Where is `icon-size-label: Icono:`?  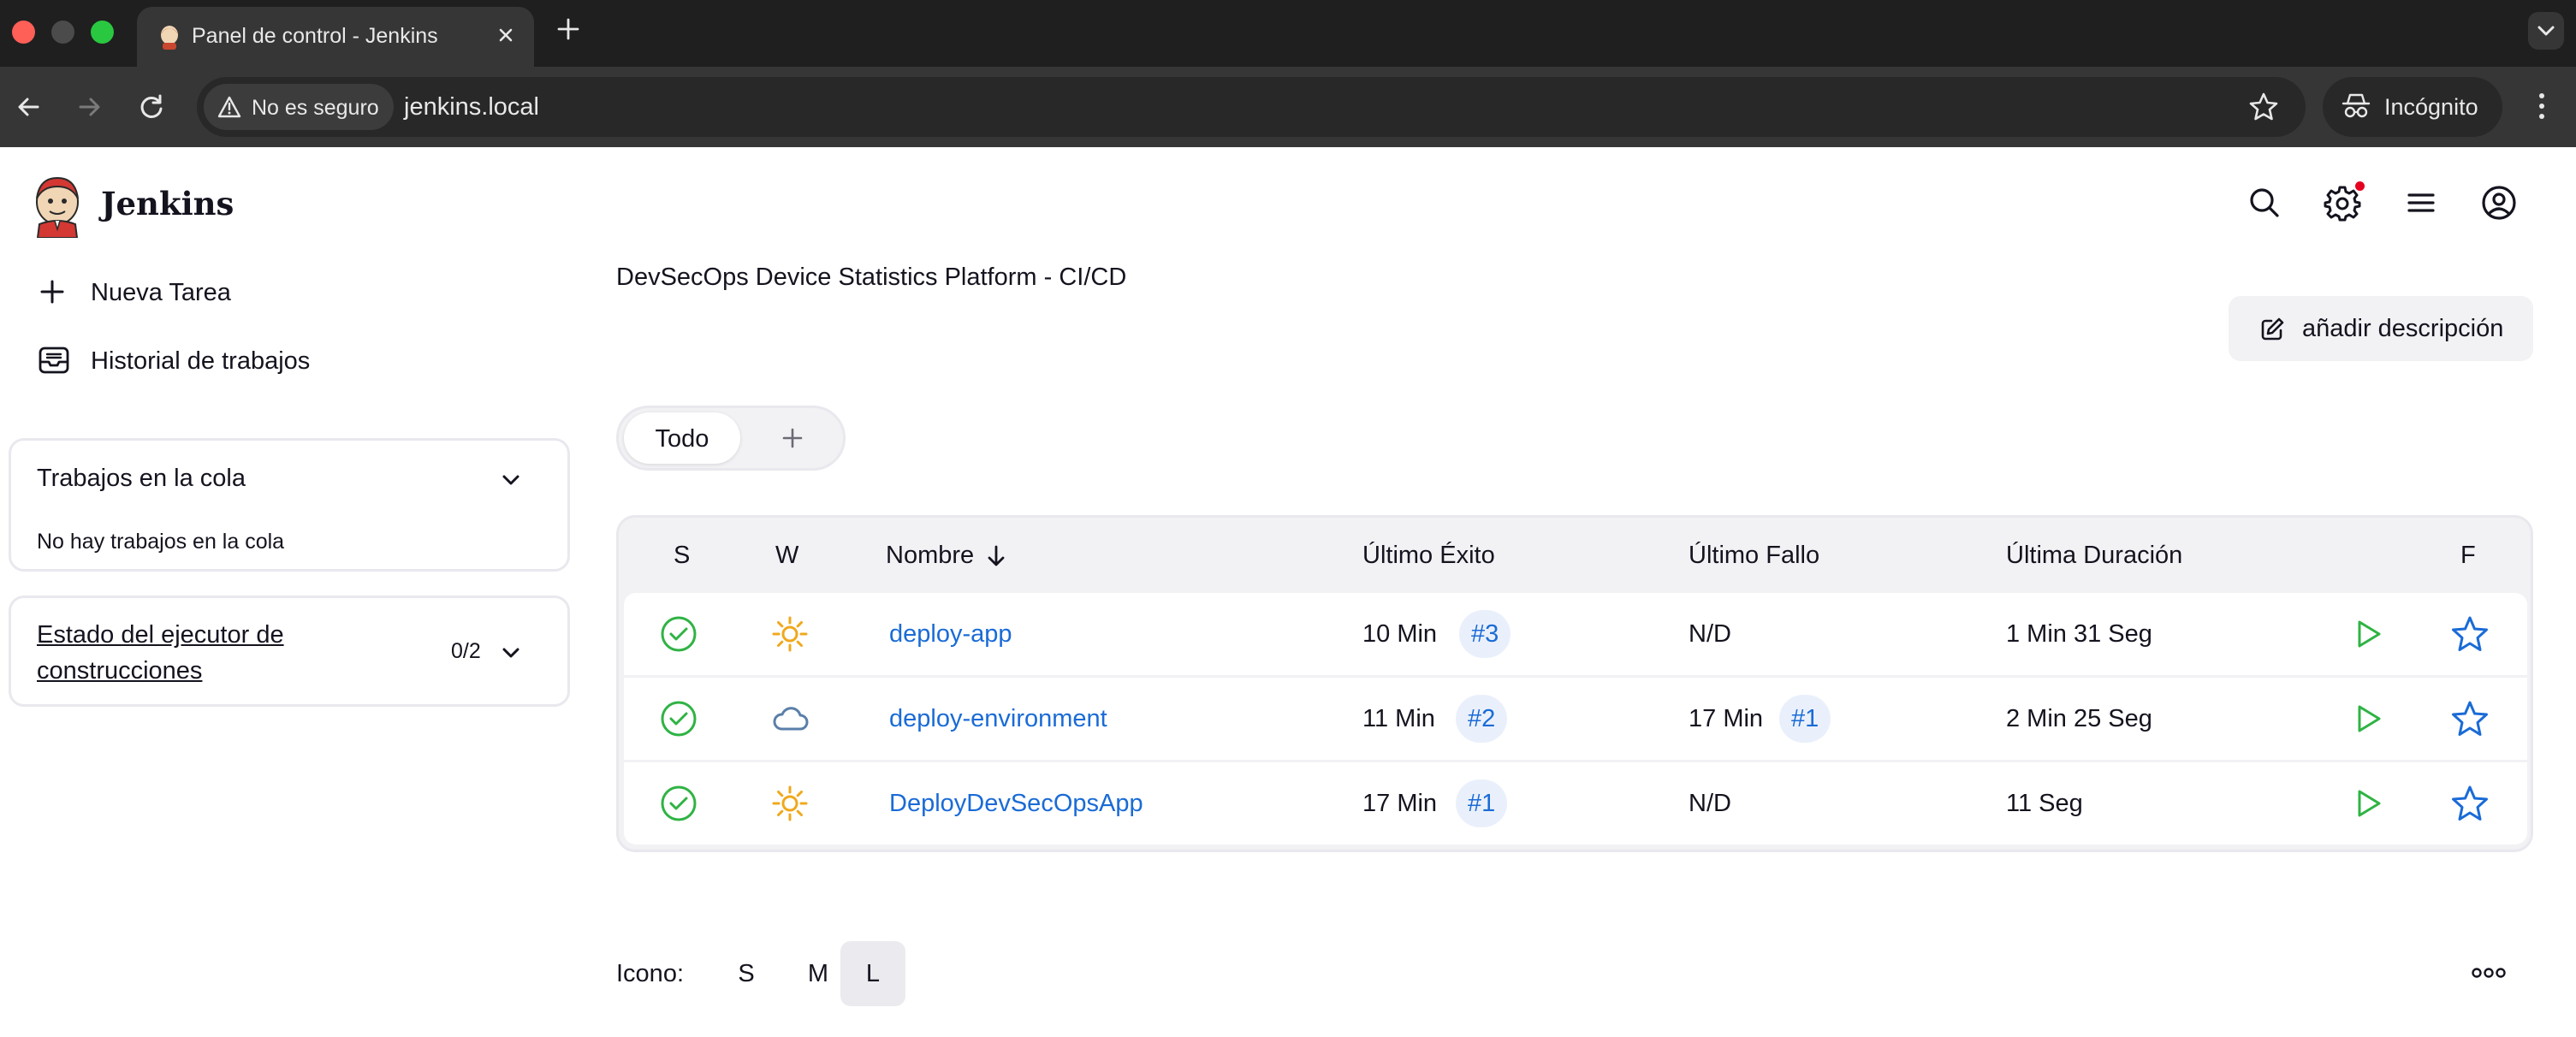
icon-size-label: Icono: is located at coordinates (650, 973).